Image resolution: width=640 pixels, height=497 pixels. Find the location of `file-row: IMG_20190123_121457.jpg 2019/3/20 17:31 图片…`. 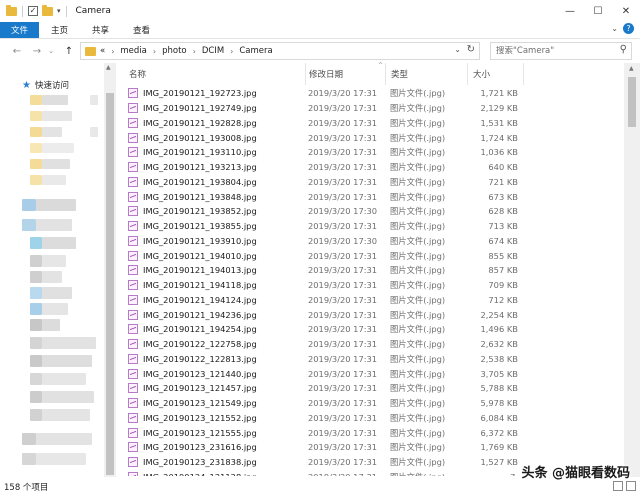

file-row: IMG_20190123_121457.jpg 2019/3/20 17:31 图片… is located at coordinates (370, 388).